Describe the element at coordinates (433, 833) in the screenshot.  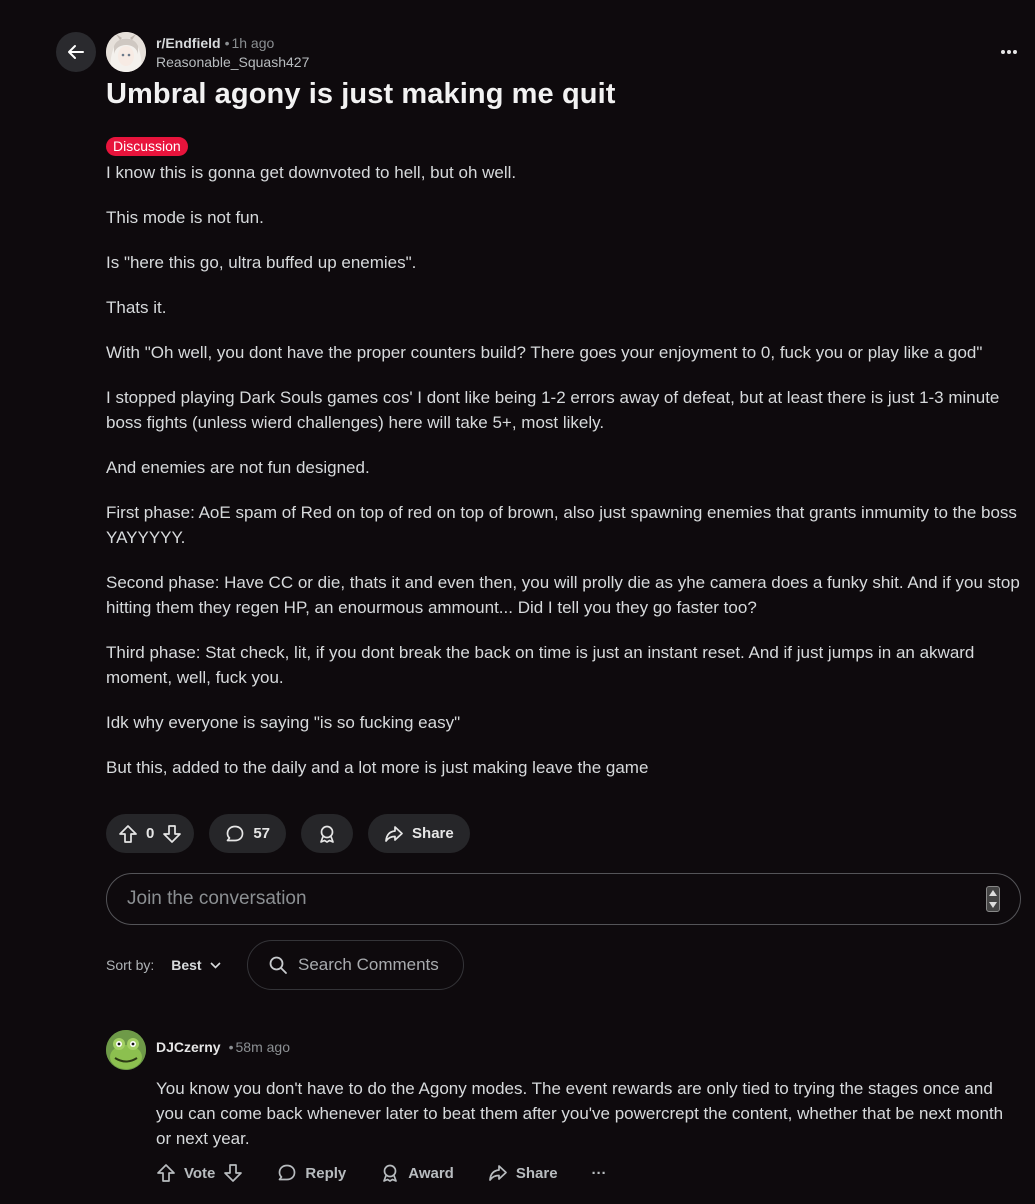
I see `share-label: Share` at that location.